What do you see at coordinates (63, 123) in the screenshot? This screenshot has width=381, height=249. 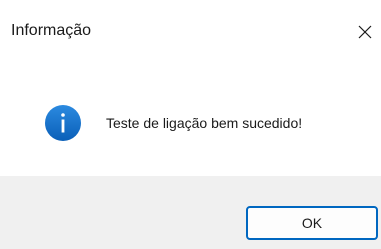 I see `info-icon` at bounding box center [63, 123].